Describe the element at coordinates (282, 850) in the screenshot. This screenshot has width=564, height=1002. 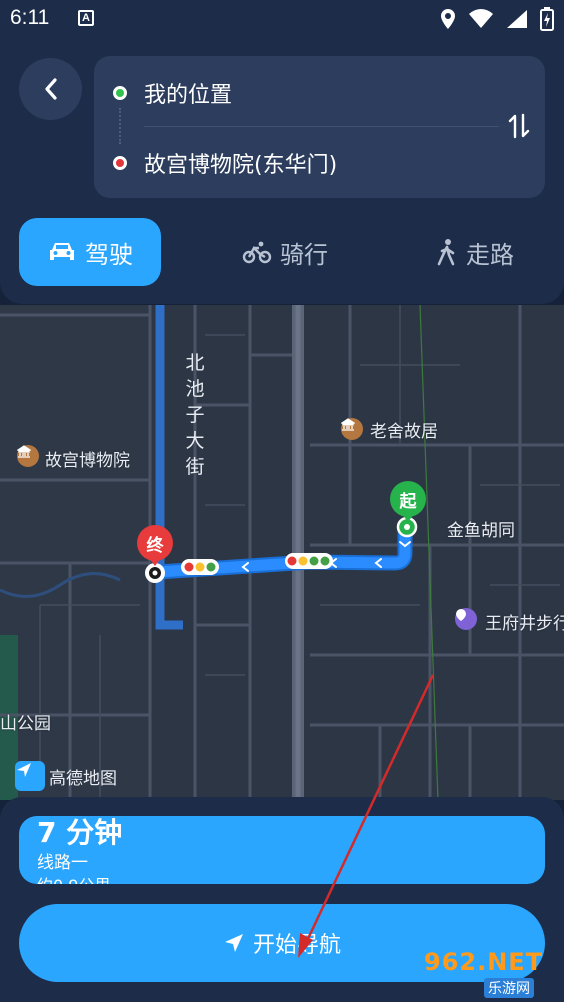
I see `route-option-card: 7 分钟 线路一 约0.9公里` at that location.